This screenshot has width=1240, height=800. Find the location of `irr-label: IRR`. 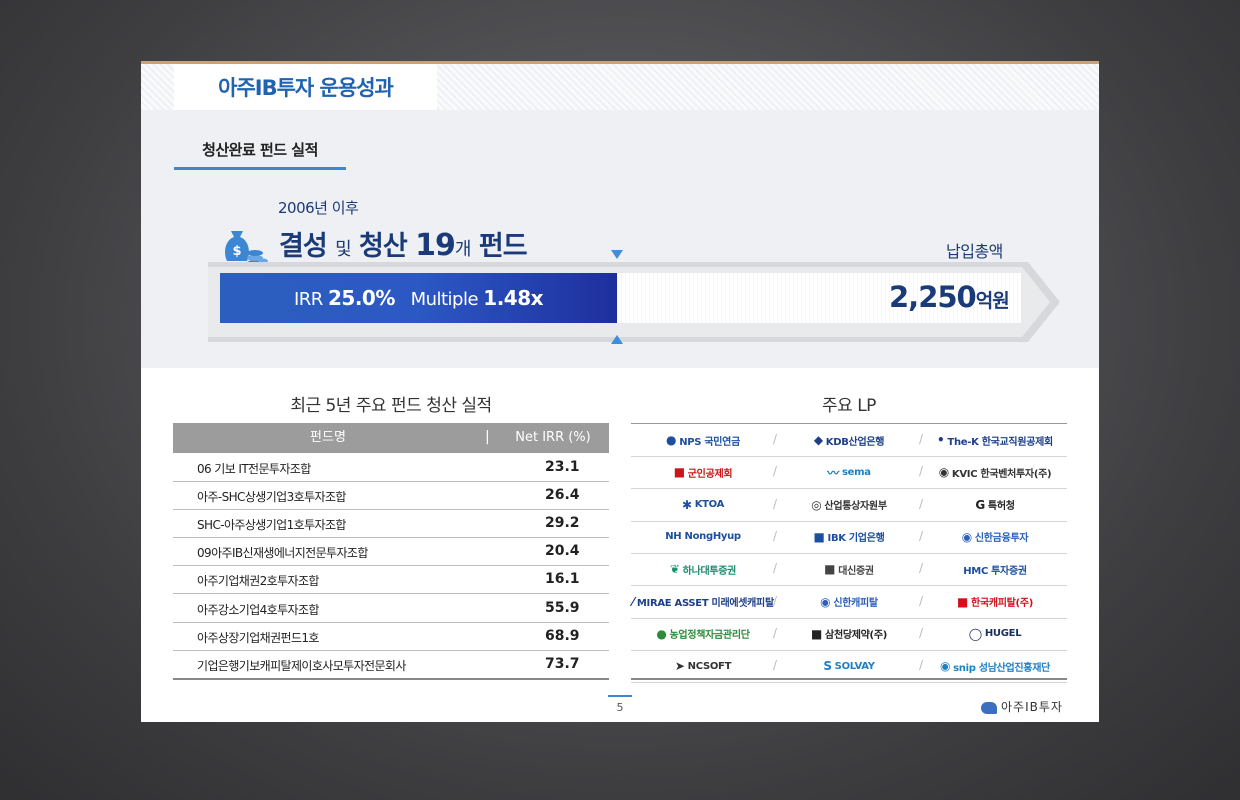

irr-label: IRR is located at coordinates (310, 299).